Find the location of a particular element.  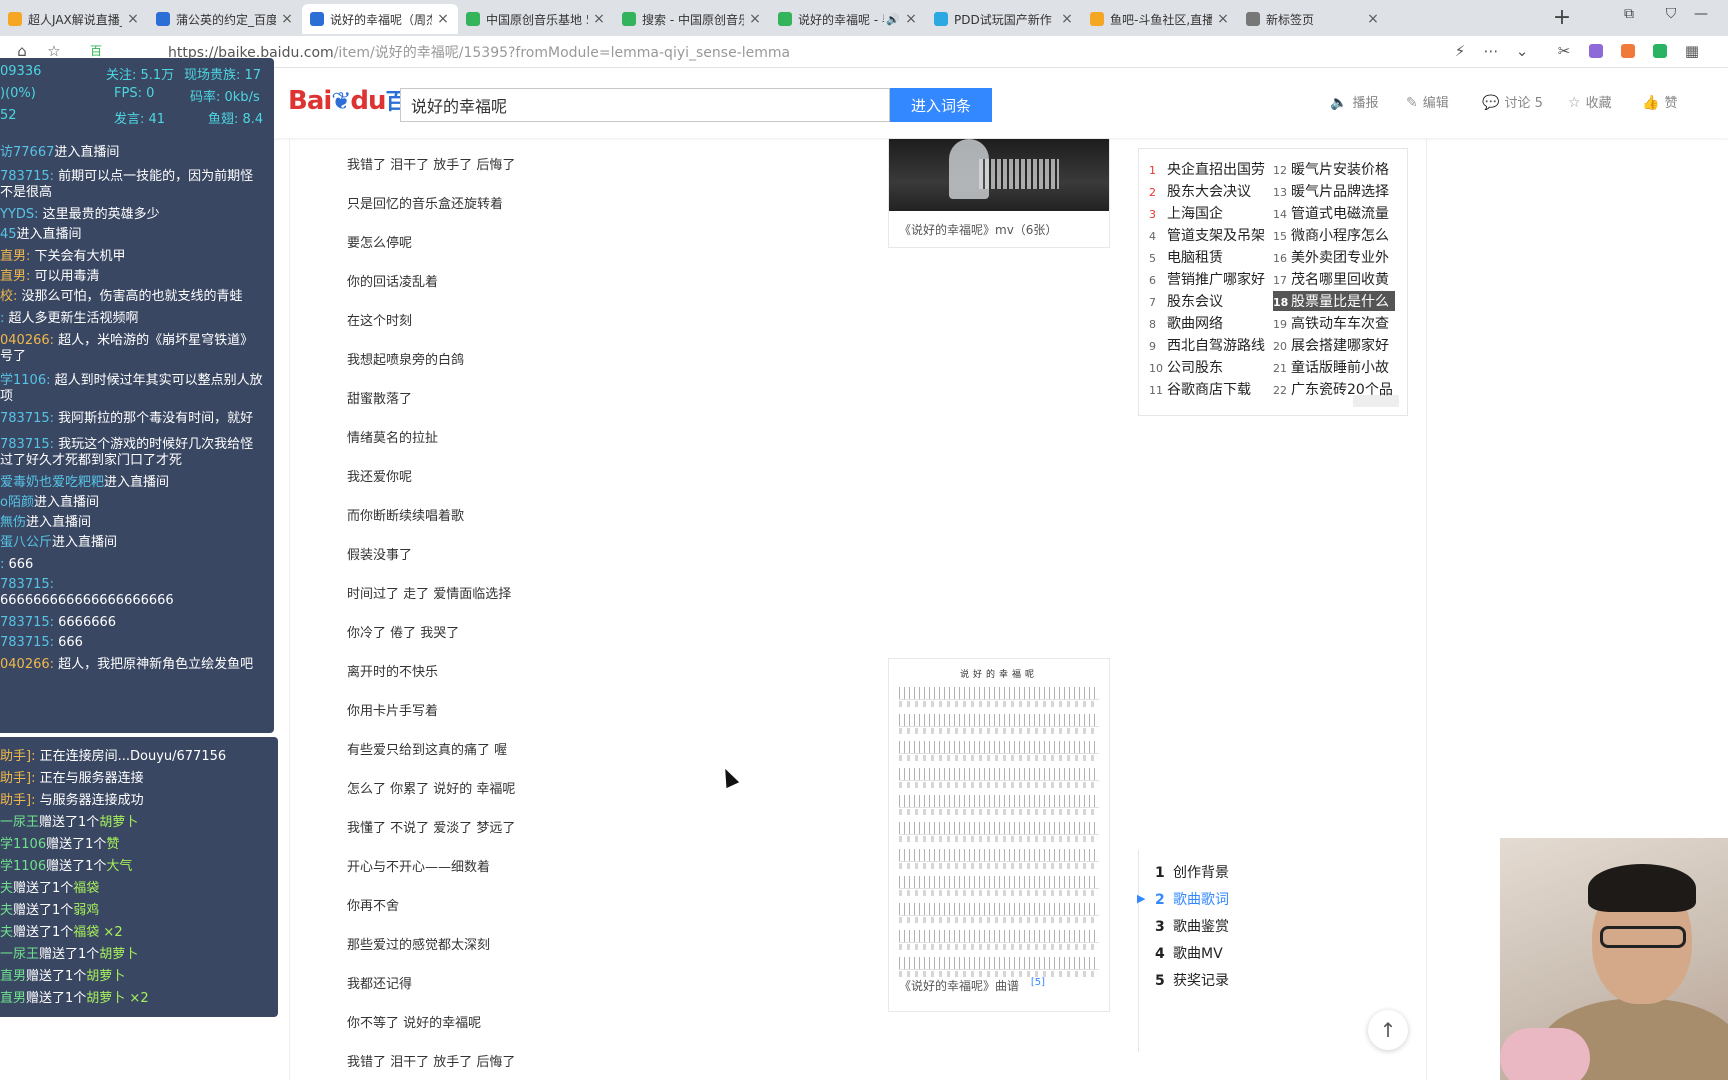

score-title: 说好的幸福呢 is located at coordinates (998, 675).